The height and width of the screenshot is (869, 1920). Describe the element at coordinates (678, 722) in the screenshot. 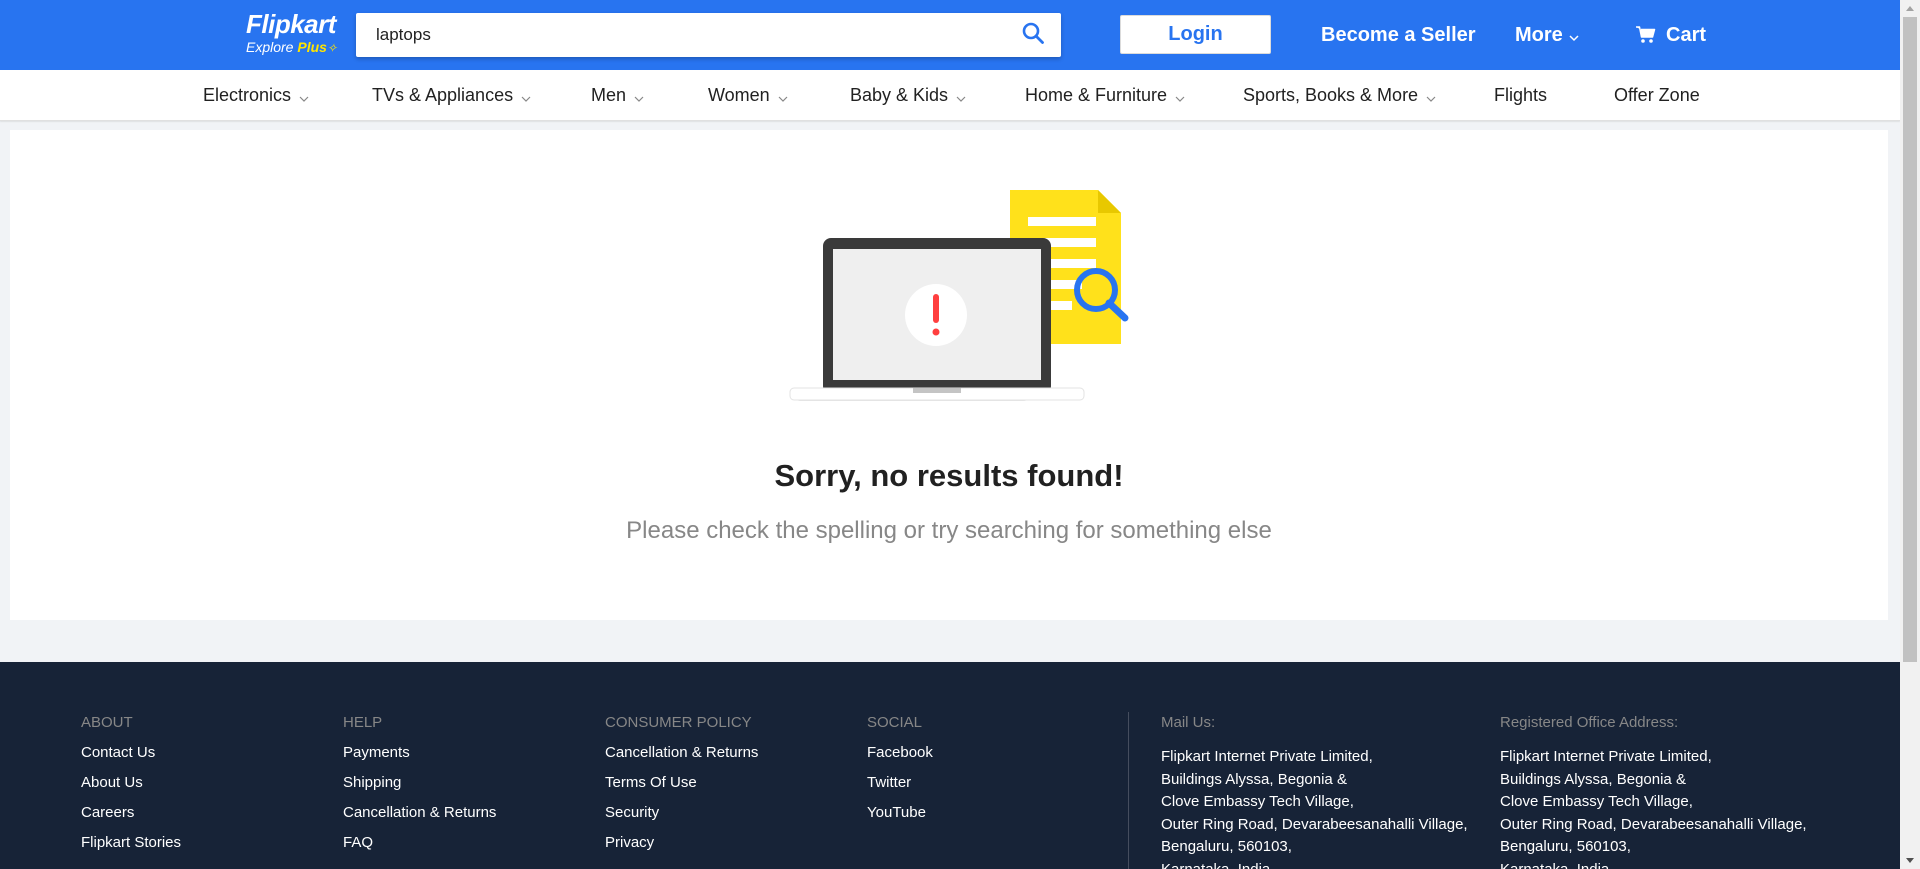

I see `footer-heading: CONSUMER POLICY` at that location.